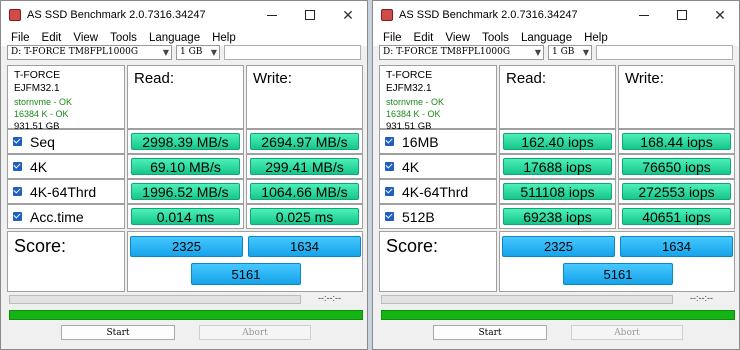 The width and height of the screenshot is (740, 350). Describe the element at coordinates (409, 88) in the screenshot. I see `drive-firmware: EJFM32.1` at that location.